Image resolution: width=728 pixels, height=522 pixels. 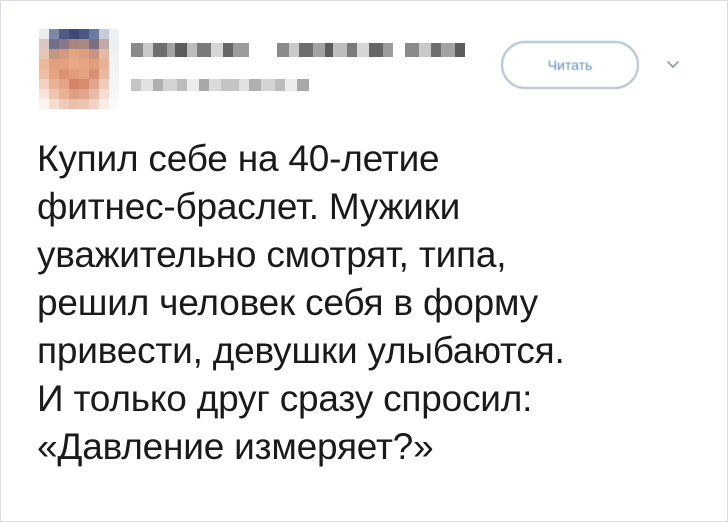 I want to click on tweet-line: «Давление измеряет?», so click(x=235, y=446).